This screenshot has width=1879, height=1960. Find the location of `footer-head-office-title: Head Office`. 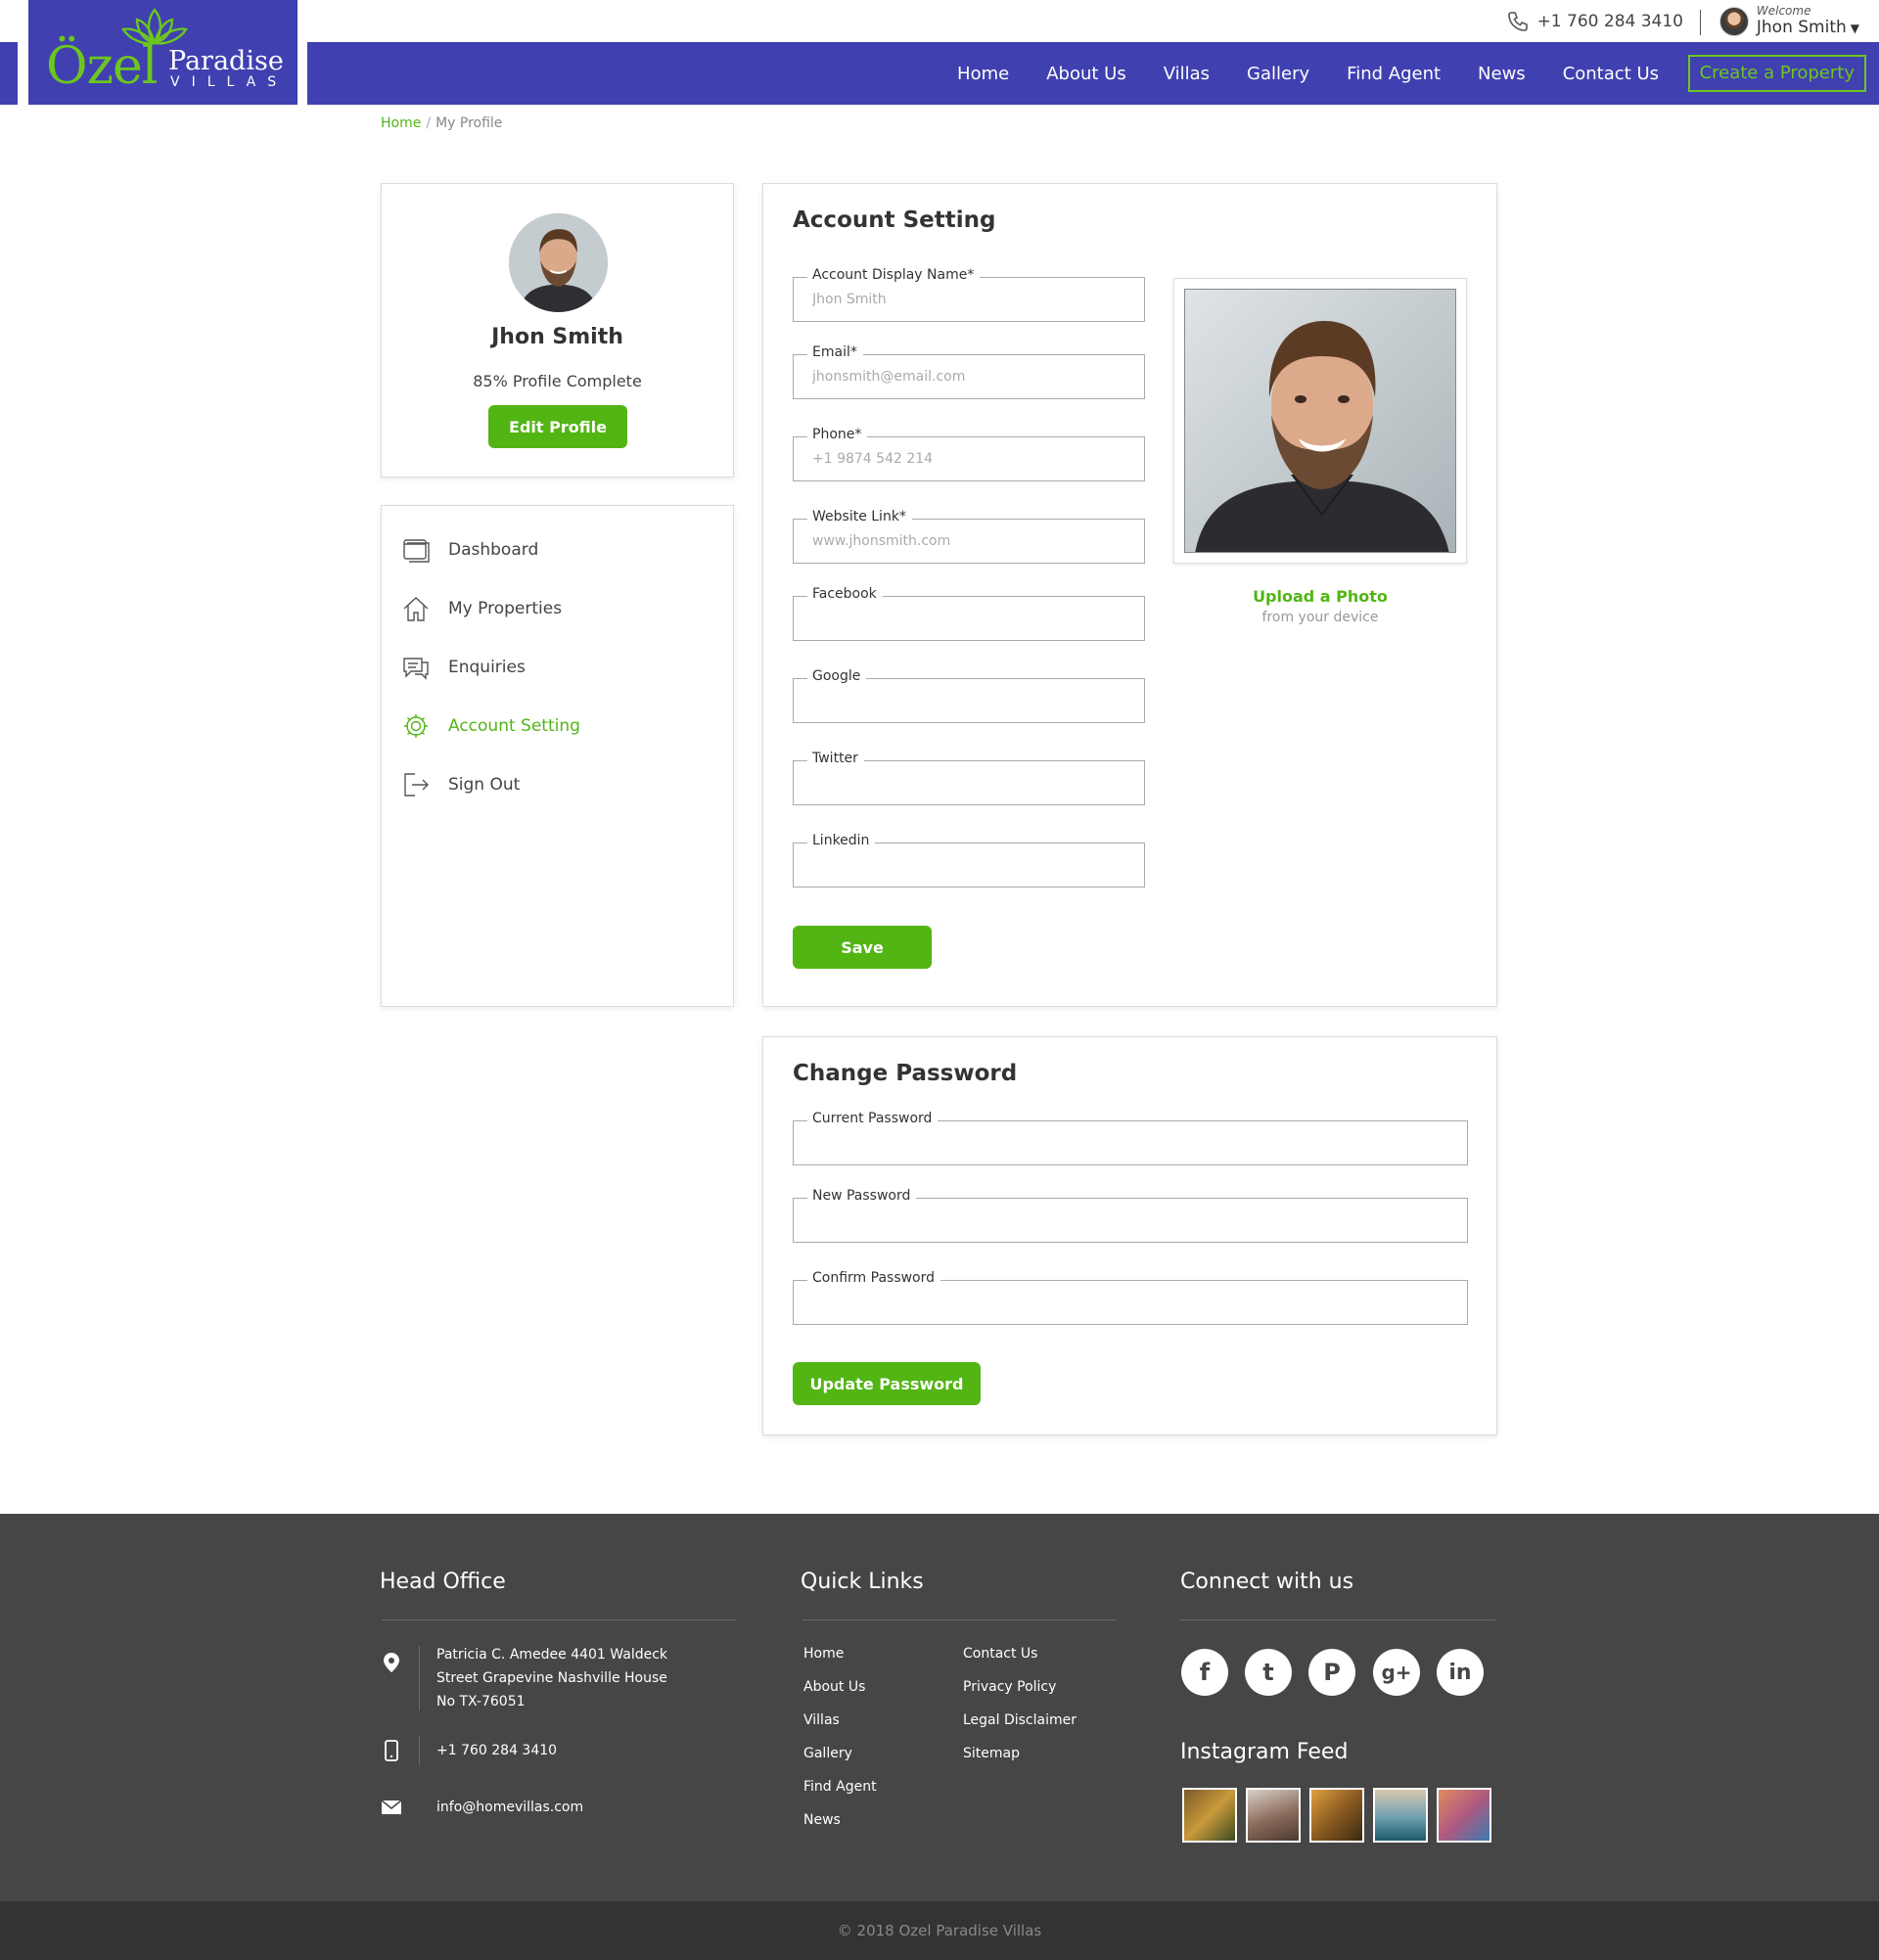

footer-head-office-title: Head Office is located at coordinates (443, 1582).